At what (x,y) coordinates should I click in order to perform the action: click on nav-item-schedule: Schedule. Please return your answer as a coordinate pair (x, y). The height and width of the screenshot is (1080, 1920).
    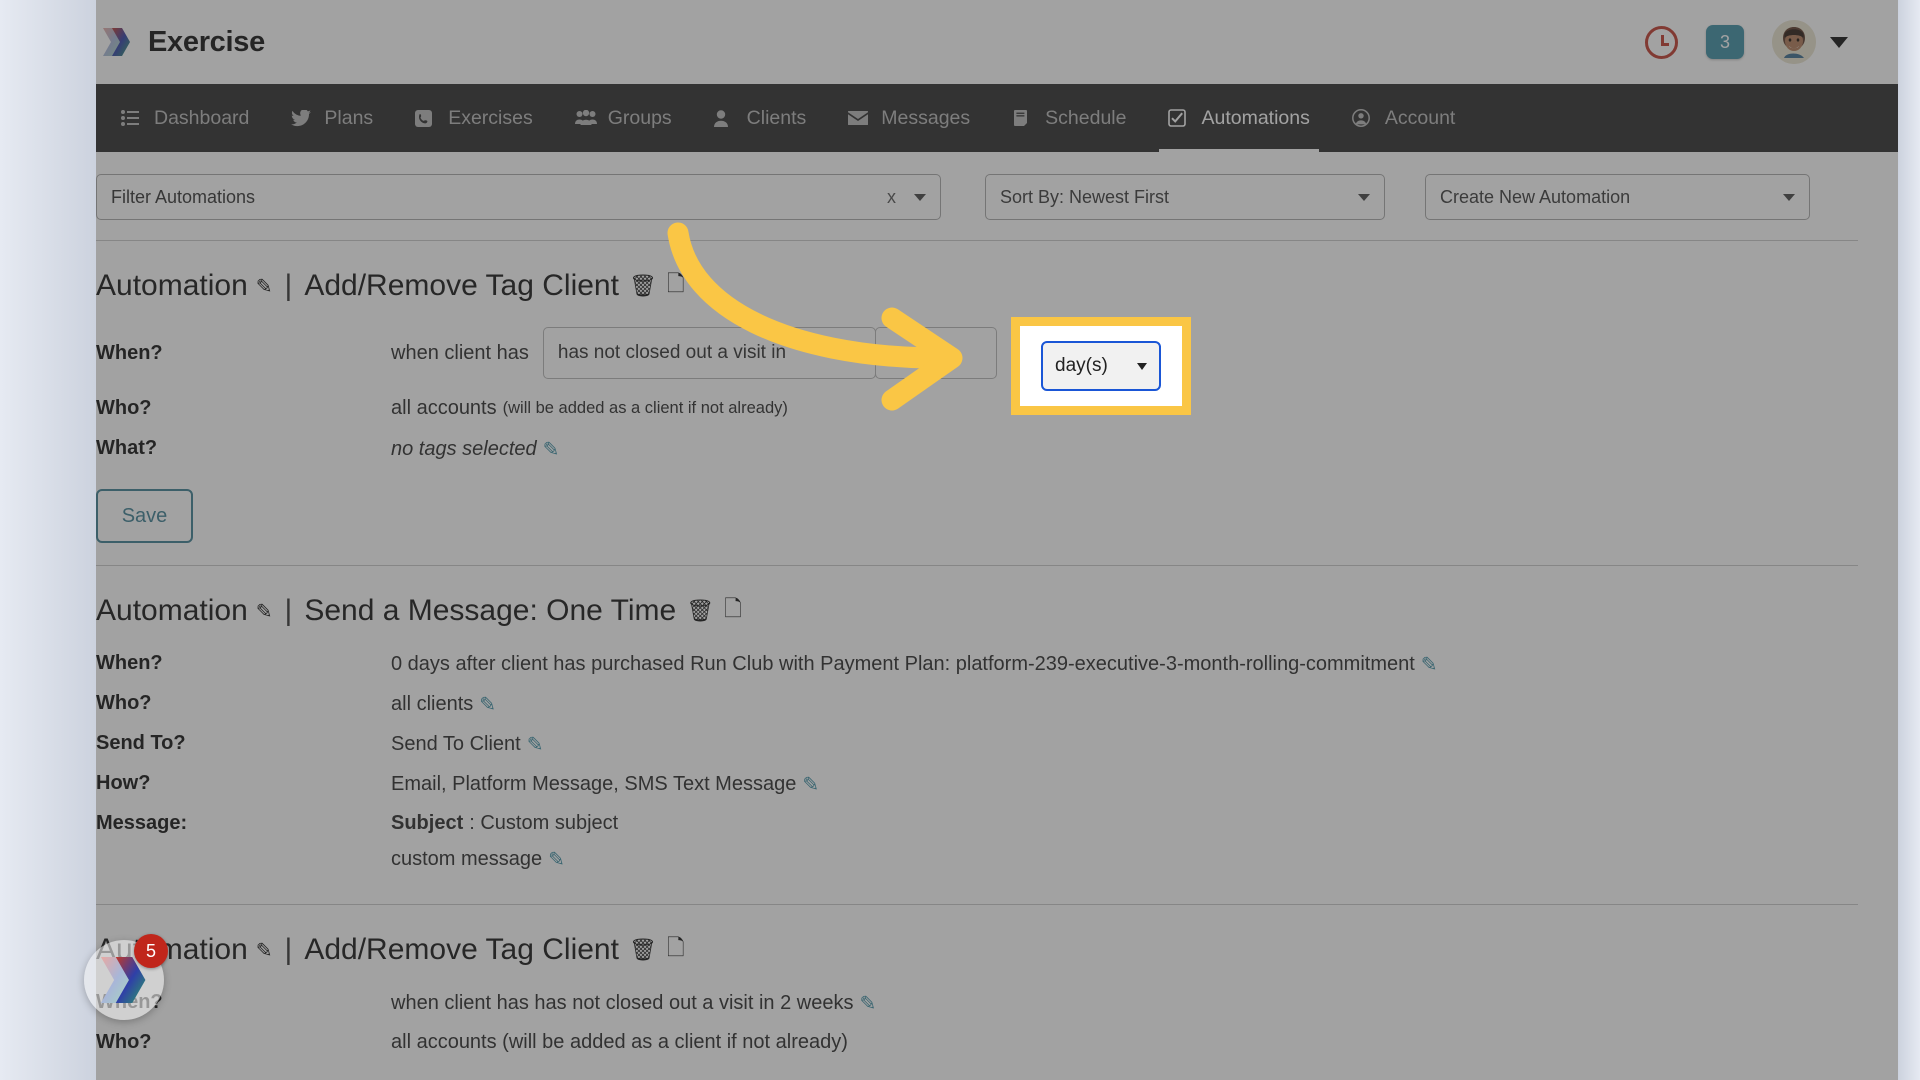
    Looking at the image, I should click on (1069, 118).